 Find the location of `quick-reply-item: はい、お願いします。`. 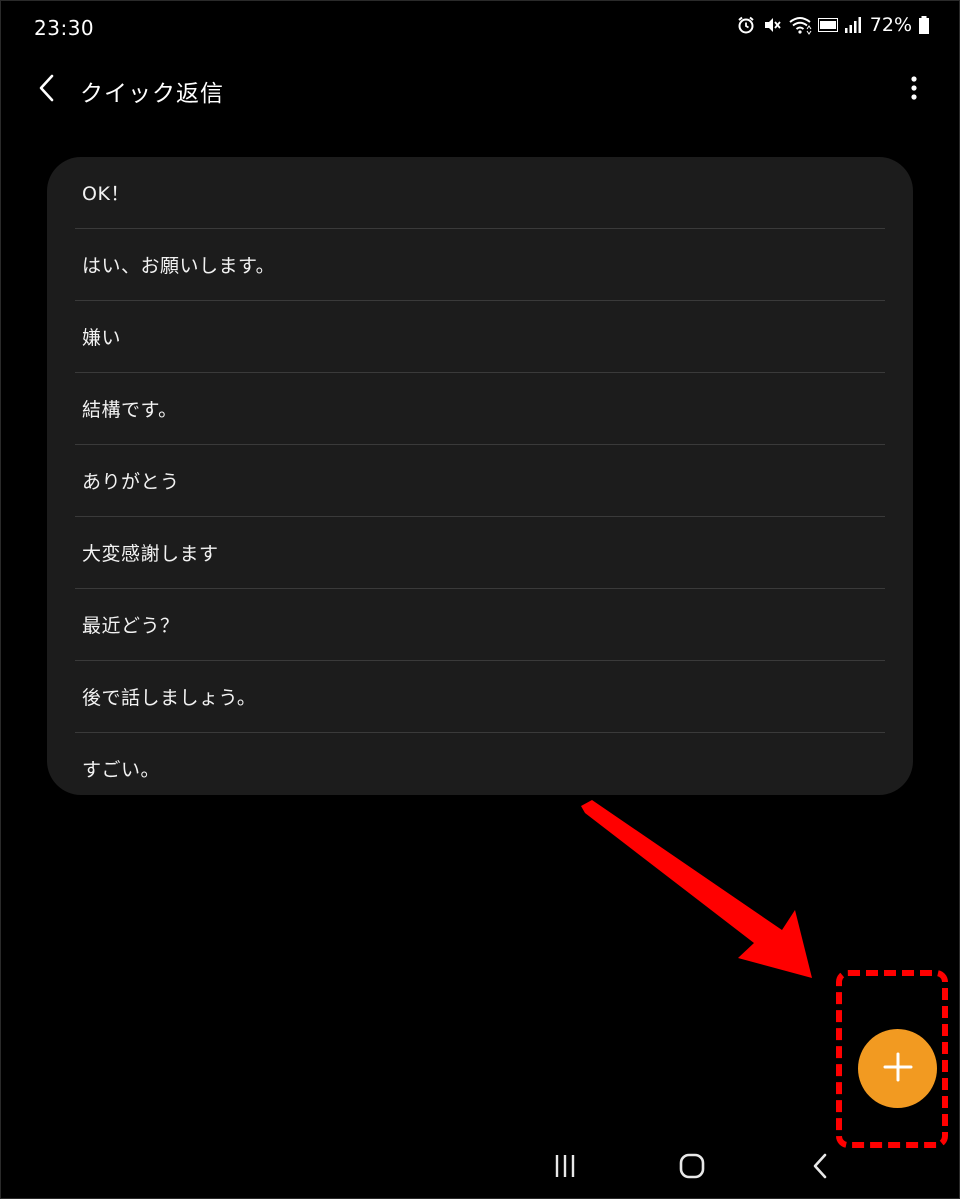

quick-reply-item: はい、お願いします。 is located at coordinates (480, 264).